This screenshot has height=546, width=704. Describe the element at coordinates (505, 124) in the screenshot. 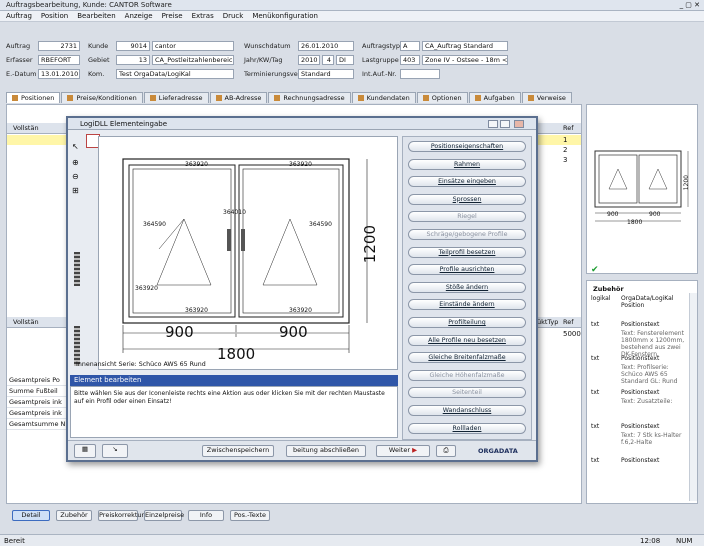

I see `maximize-button` at that location.